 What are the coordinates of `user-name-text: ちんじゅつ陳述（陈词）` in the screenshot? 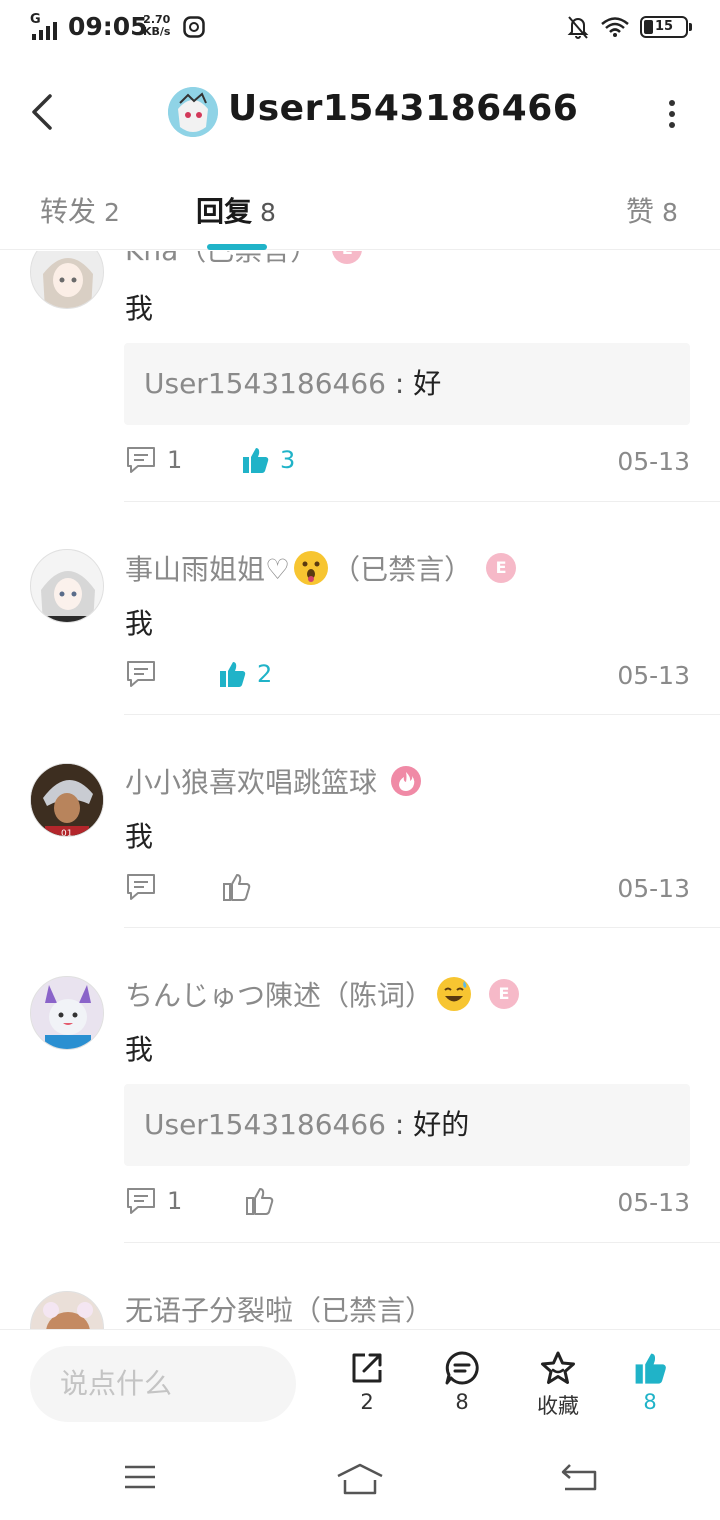 It's located at (279, 995).